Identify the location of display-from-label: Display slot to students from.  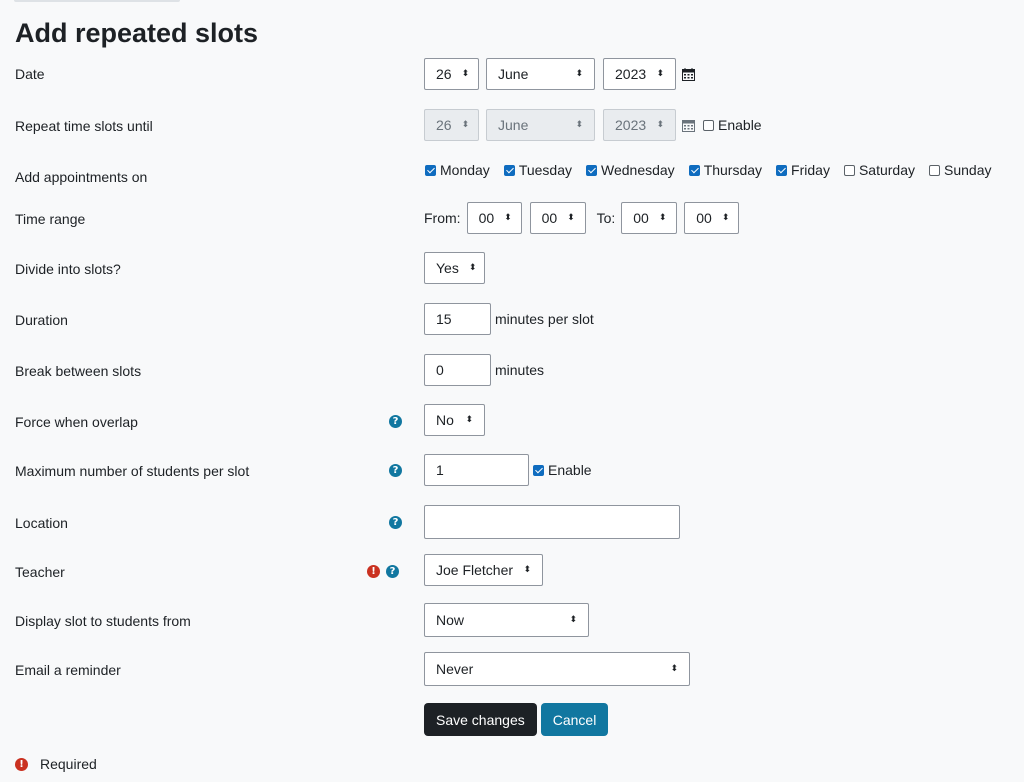
(103, 621).